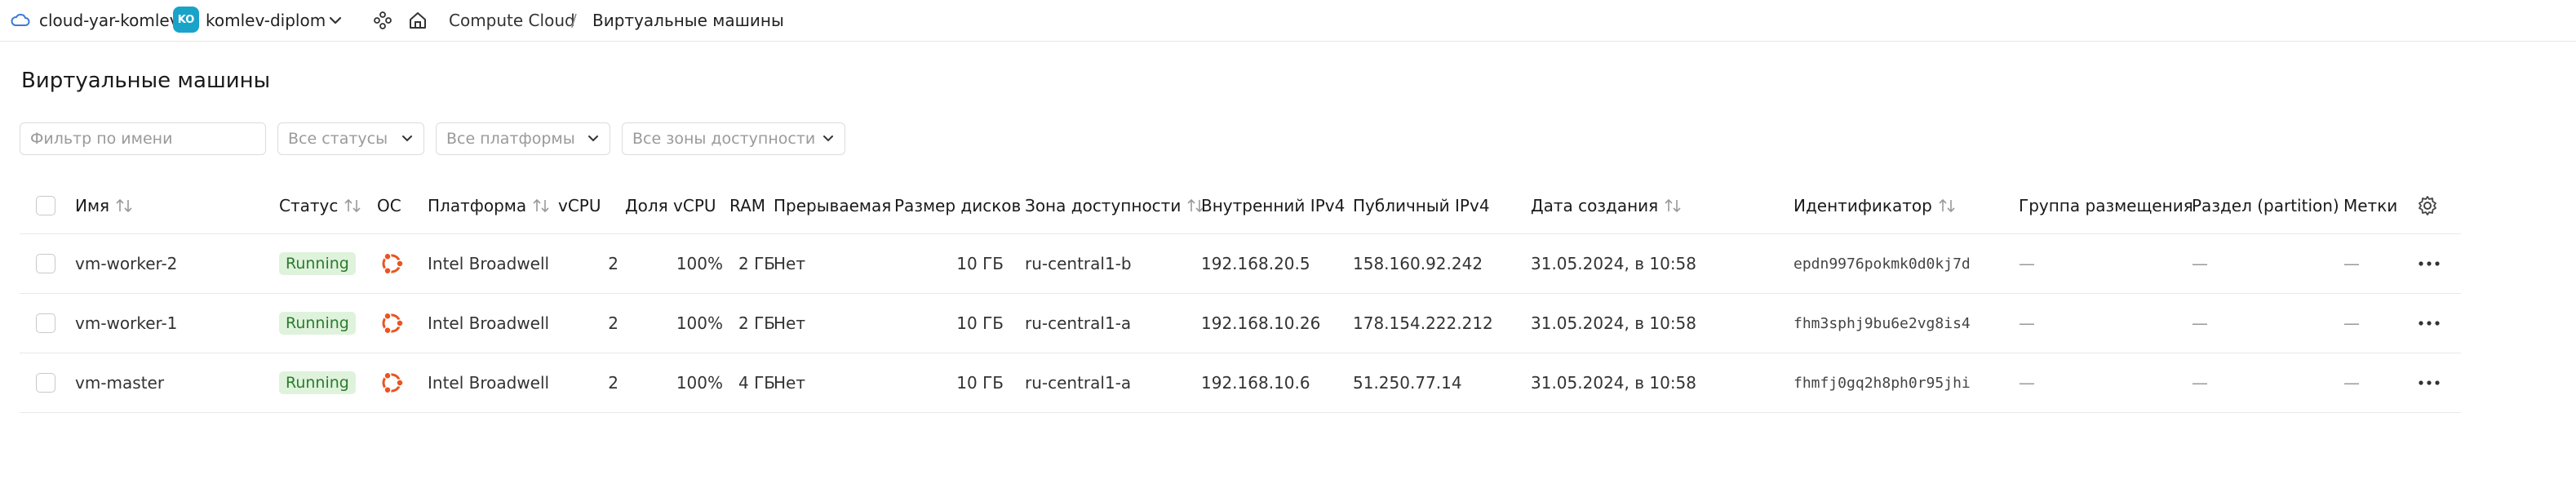 Image resolution: width=2576 pixels, height=484 pixels. What do you see at coordinates (186, 20) in the screenshot?
I see `folder-avatar: KO` at bounding box center [186, 20].